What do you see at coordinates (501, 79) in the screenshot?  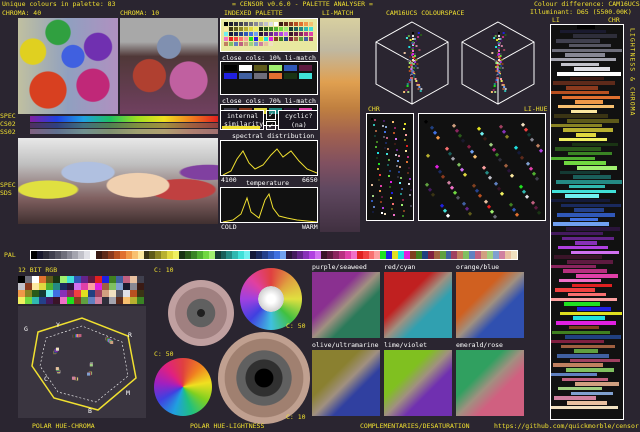 I see `cam16-point` at bounding box center [501, 79].